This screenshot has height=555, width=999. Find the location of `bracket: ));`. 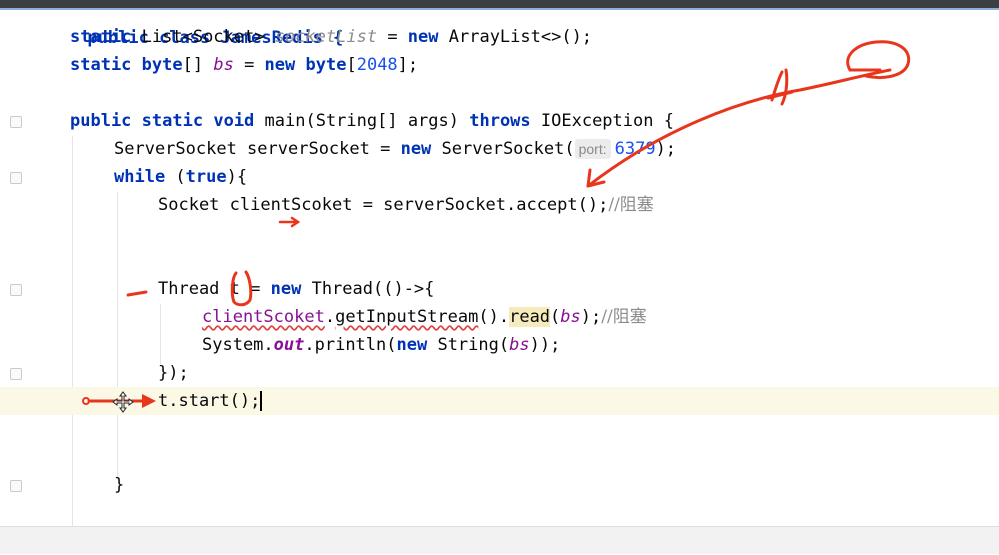

bracket: )); is located at coordinates (545, 345).